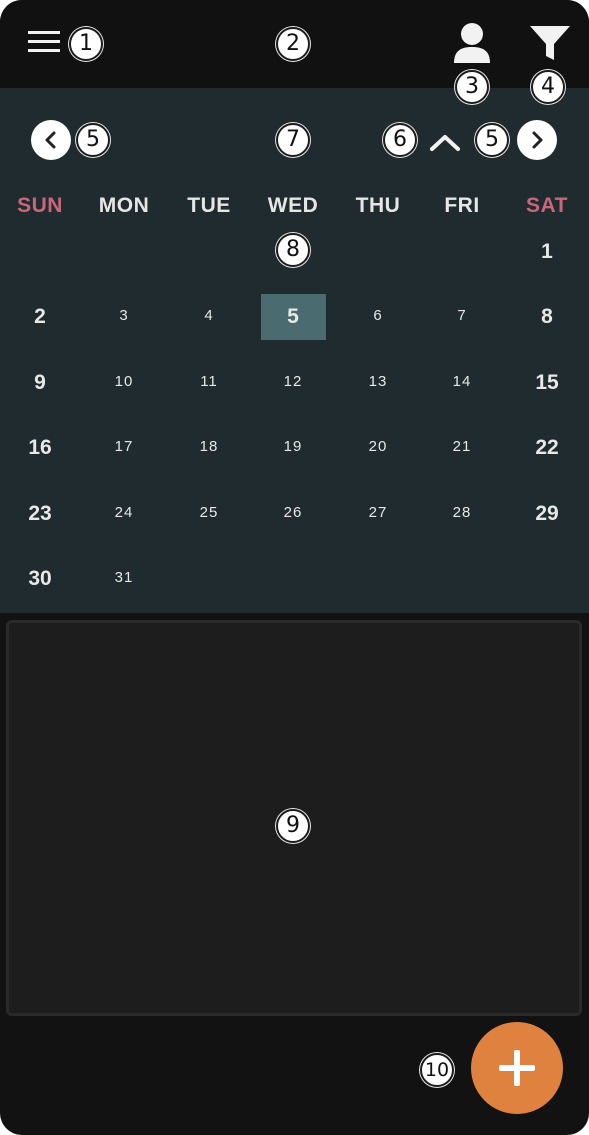  I want to click on calendar-day: 9, so click(41, 383).